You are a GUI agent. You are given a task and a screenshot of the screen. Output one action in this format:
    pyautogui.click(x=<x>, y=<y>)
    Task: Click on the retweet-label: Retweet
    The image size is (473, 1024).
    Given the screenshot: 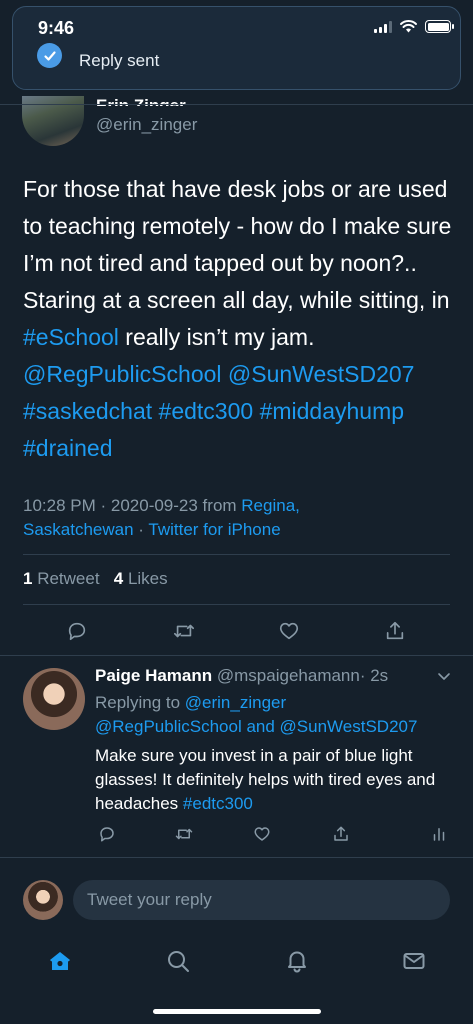 What is the action you would take?
    pyautogui.click(x=68, y=578)
    